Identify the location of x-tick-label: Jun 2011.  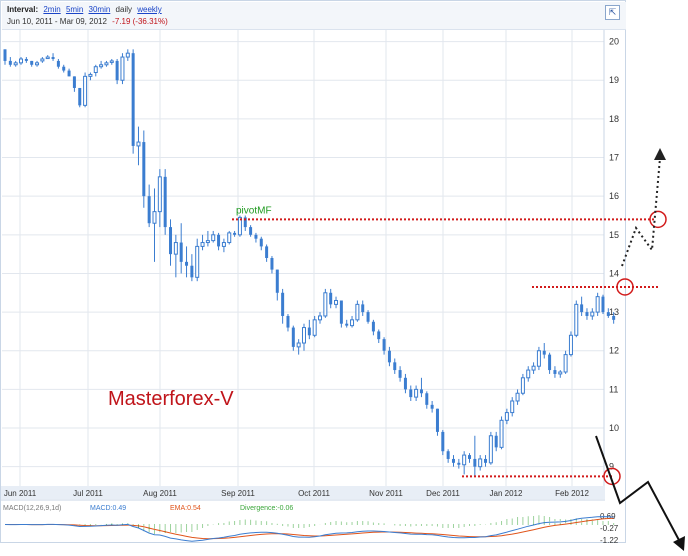
(20, 493).